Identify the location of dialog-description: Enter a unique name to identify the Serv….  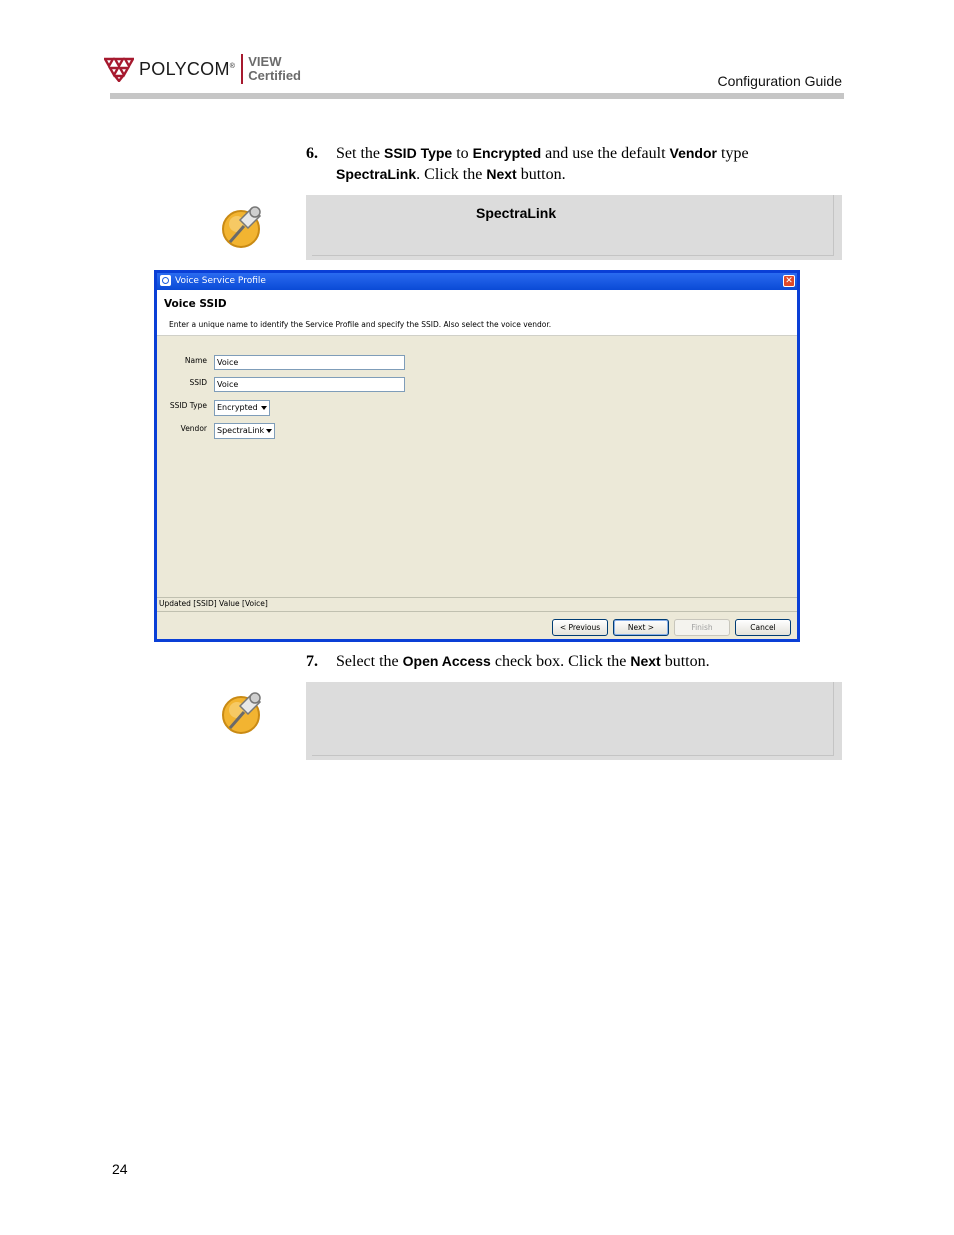
(360, 324).